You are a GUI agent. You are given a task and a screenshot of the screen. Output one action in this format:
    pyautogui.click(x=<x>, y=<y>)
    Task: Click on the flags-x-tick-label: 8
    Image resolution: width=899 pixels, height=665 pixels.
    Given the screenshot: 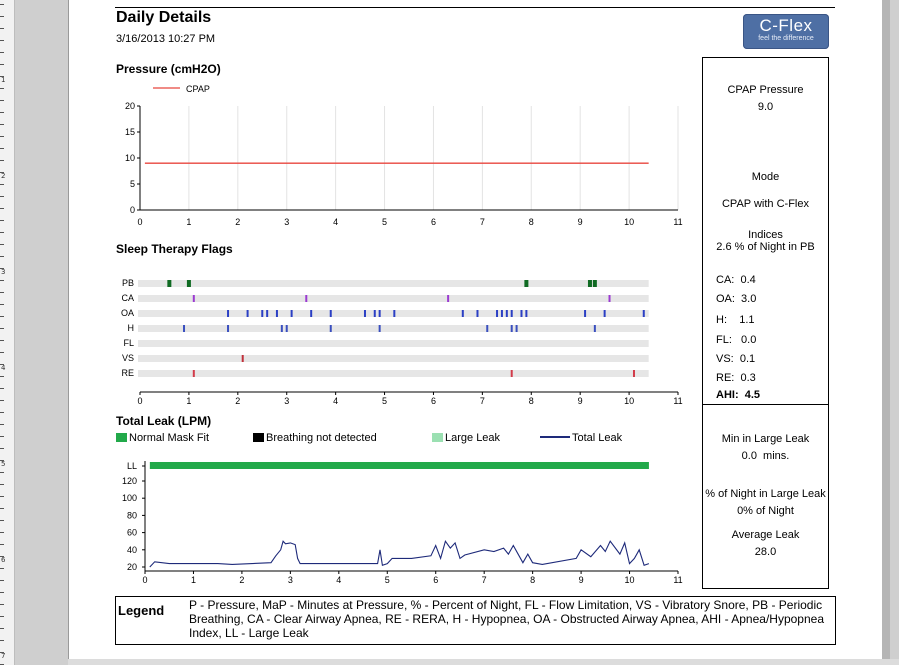 What is the action you would take?
    pyautogui.click(x=531, y=401)
    